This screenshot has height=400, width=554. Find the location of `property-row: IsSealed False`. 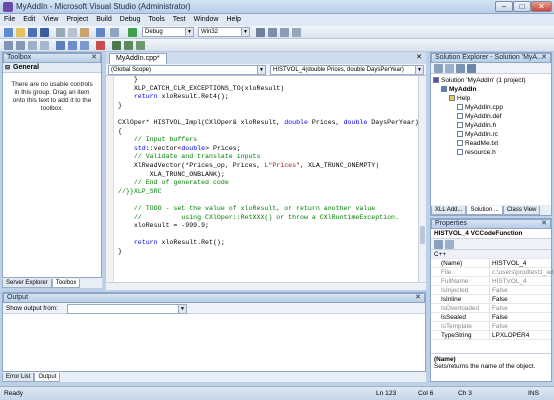

property-row: IsSealed False is located at coordinates (491, 317).